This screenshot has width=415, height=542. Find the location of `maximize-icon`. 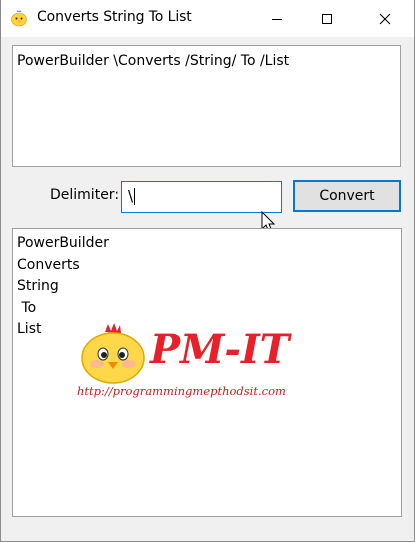

maximize-icon is located at coordinates (327, 18).